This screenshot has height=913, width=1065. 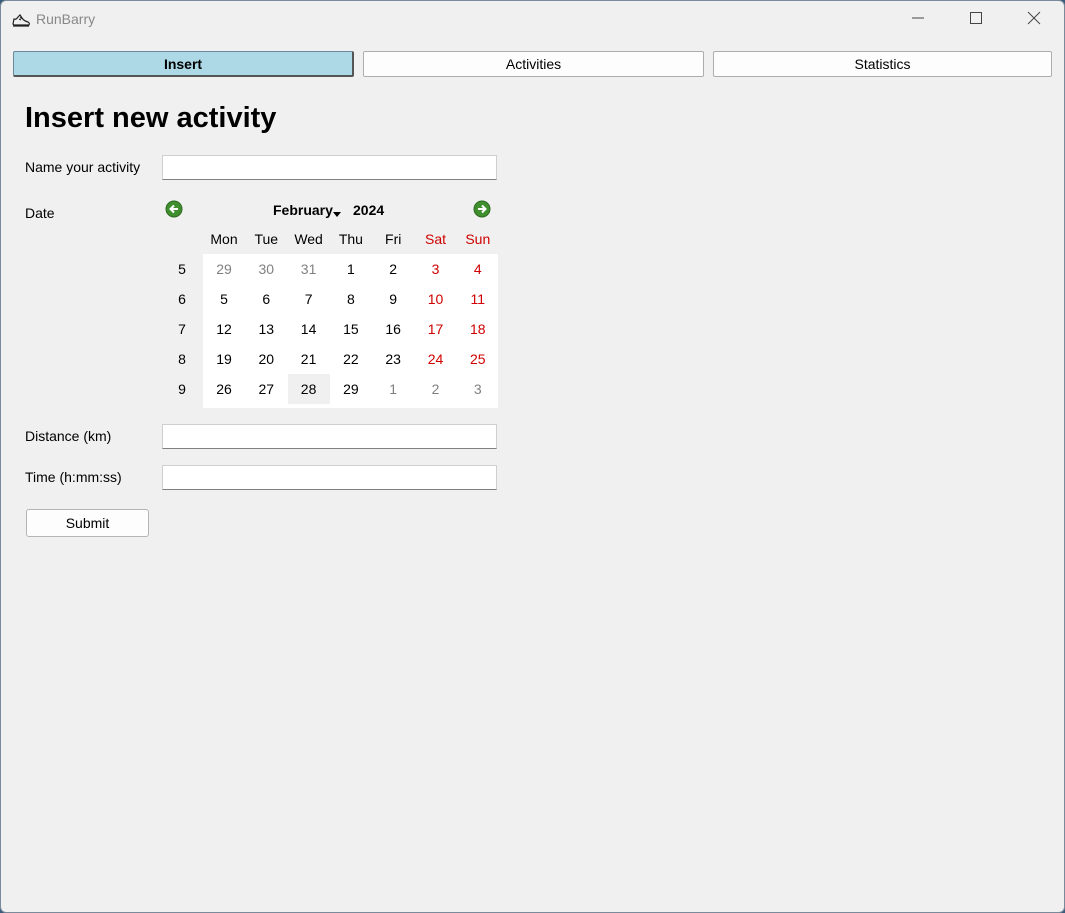 What do you see at coordinates (224, 239) in the screenshot?
I see `weekday-header: Mon` at bounding box center [224, 239].